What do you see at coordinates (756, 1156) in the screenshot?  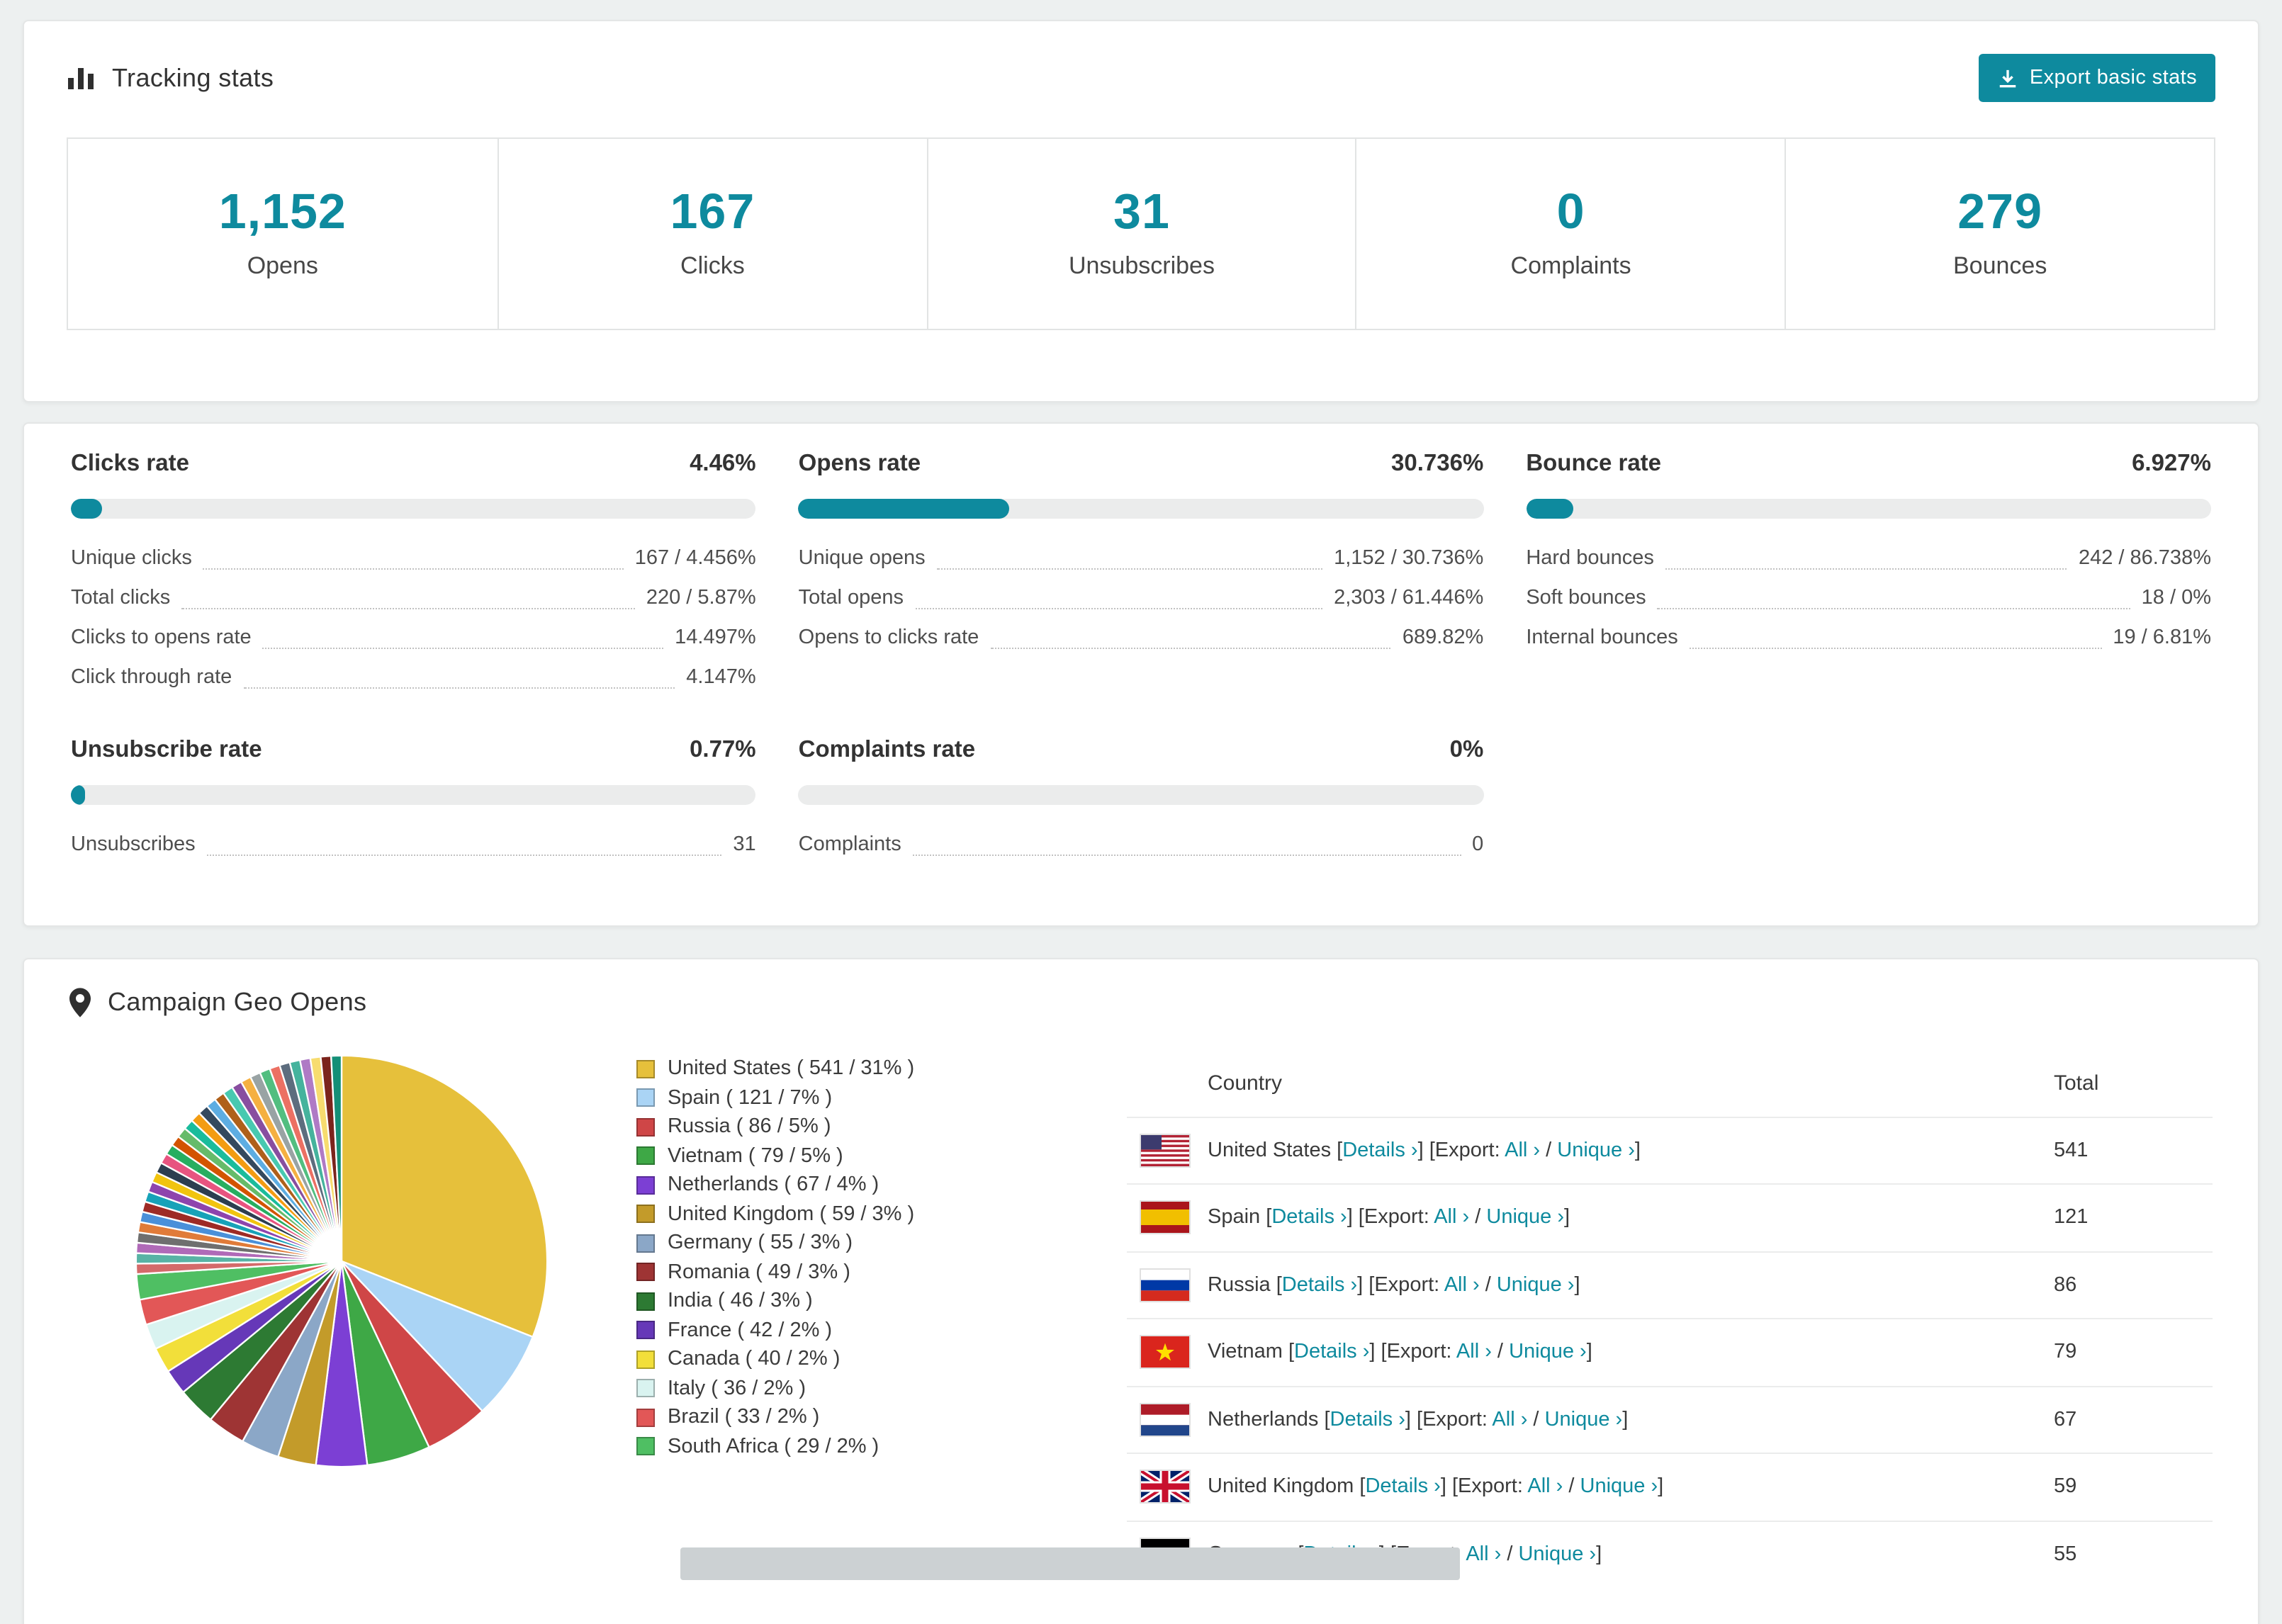 I see `legend-label: Vietnam ( 79 / 5% )` at bounding box center [756, 1156].